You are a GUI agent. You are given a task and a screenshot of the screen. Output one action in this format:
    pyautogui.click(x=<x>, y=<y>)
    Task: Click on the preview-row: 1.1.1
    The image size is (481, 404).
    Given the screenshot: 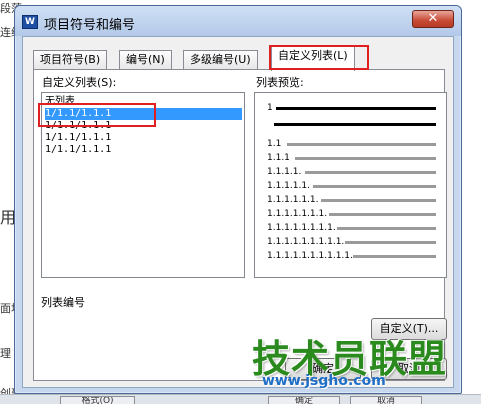 What is the action you would take?
    pyautogui.click(x=352, y=158)
    